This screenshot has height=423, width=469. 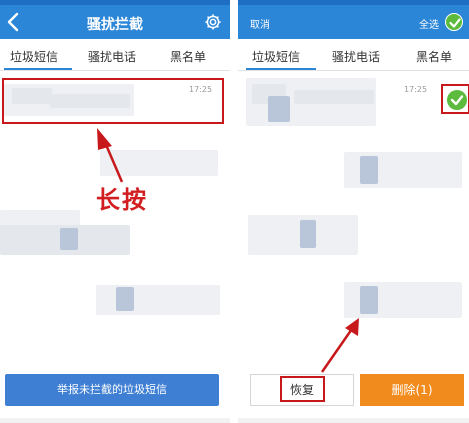 I want to click on gear-icon, so click(x=213, y=22).